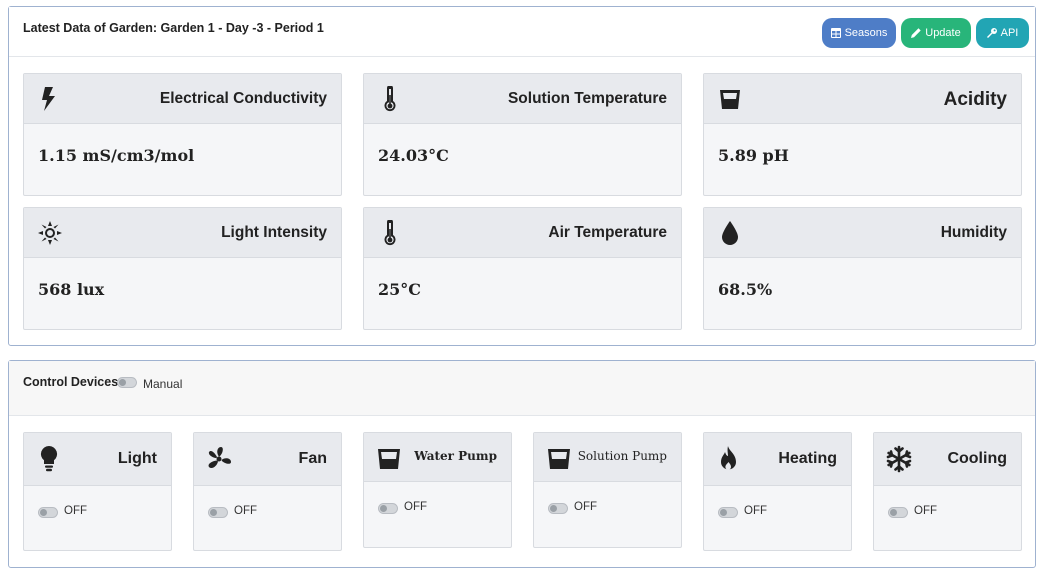  I want to click on snowflake-icon, so click(899, 459).